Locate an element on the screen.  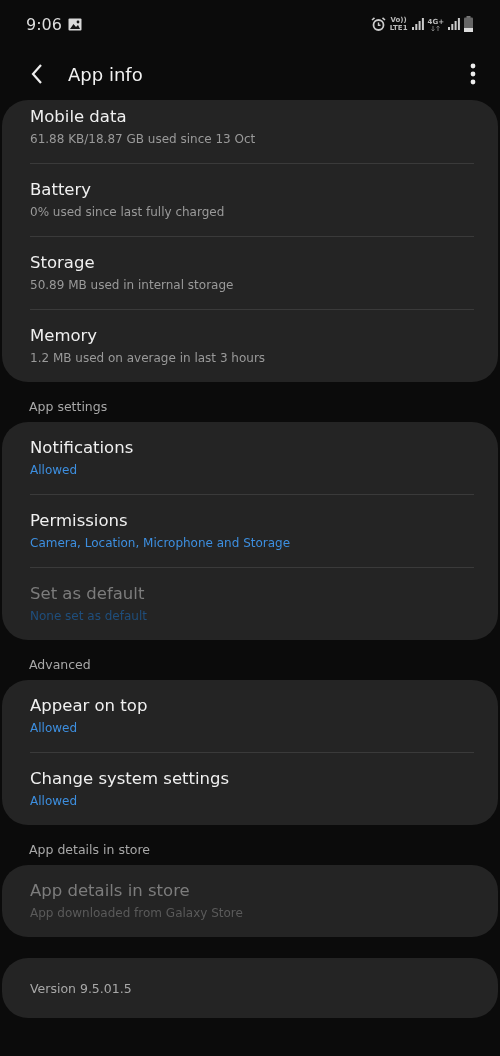
section-heading: Advanced is located at coordinates (60, 665).